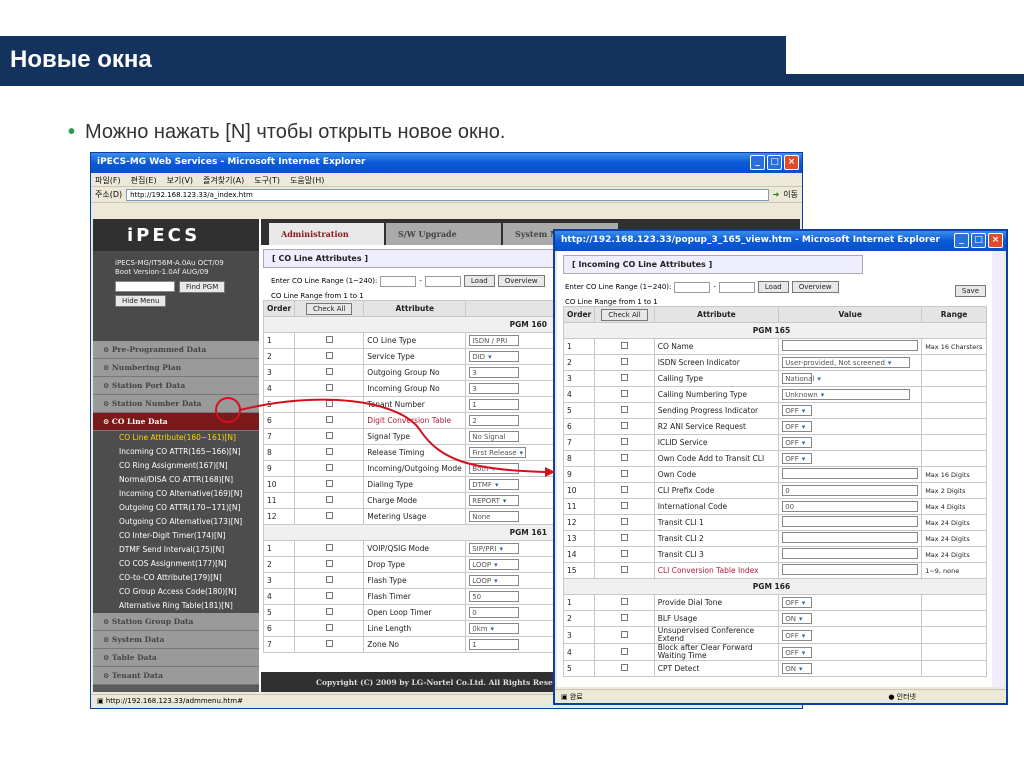 This screenshot has width=1024, height=767. What do you see at coordinates (176, 578) in the screenshot?
I see `nav-subitem: CO-to-CO Attribute(179)[N]` at bounding box center [176, 578].